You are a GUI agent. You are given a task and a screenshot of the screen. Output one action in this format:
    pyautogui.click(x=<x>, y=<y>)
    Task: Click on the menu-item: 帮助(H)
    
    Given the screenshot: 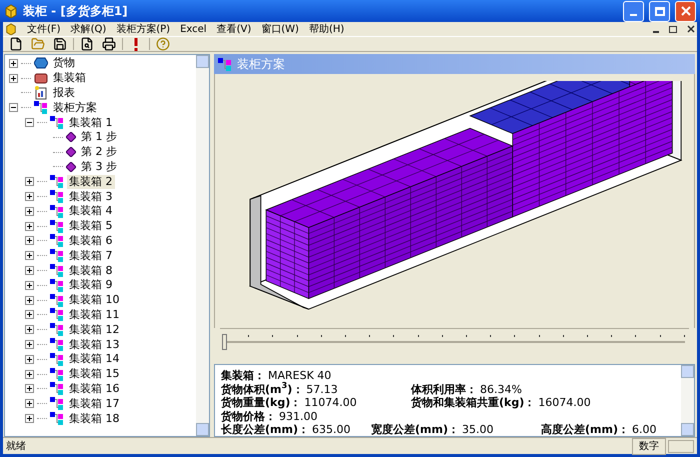 What is the action you would take?
    pyautogui.click(x=326, y=29)
    